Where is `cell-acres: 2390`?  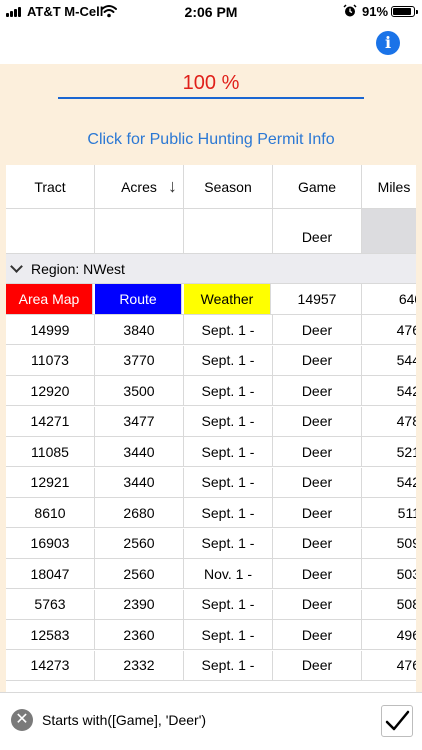
cell-acres: 2390 is located at coordinates (139, 604).